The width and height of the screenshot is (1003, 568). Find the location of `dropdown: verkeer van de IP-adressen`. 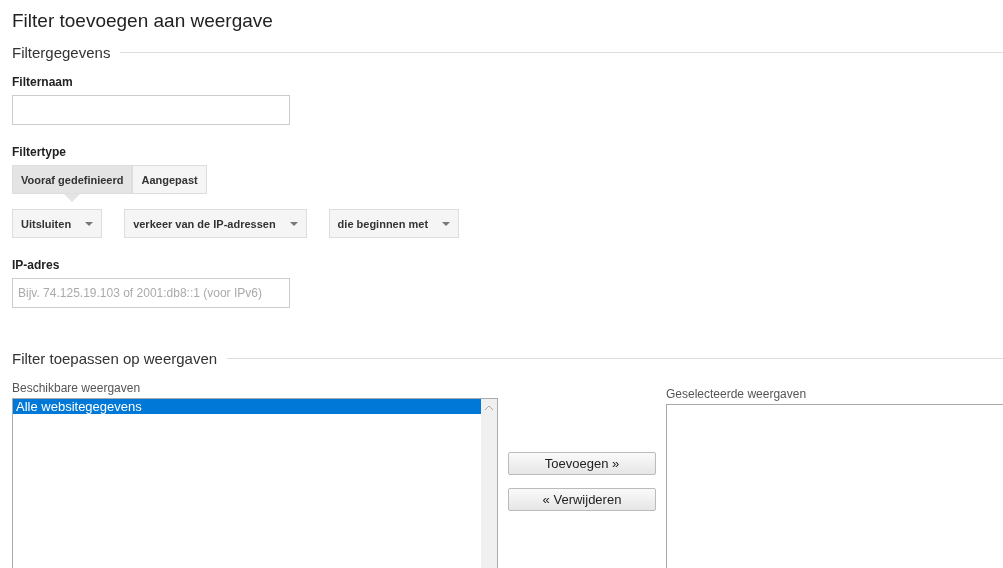

dropdown: verkeer van de IP-adressen is located at coordinates (215, 223).